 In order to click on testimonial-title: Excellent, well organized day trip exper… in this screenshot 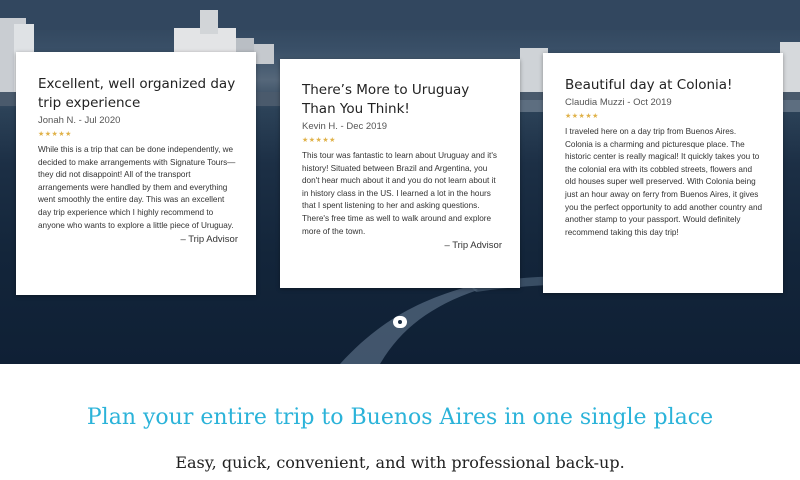, I will do `click(137, 93)`.